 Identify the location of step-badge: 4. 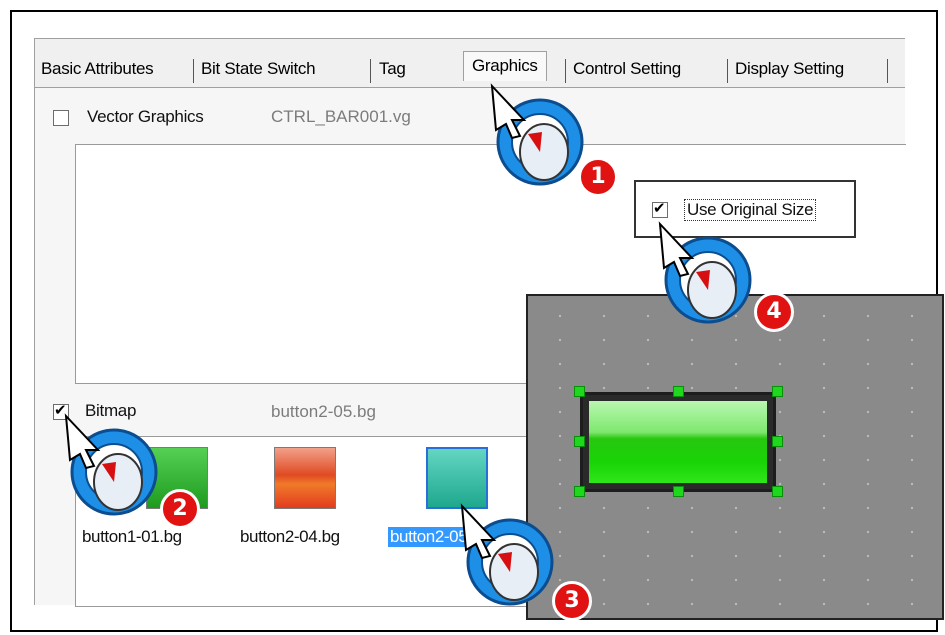
(774, 312).